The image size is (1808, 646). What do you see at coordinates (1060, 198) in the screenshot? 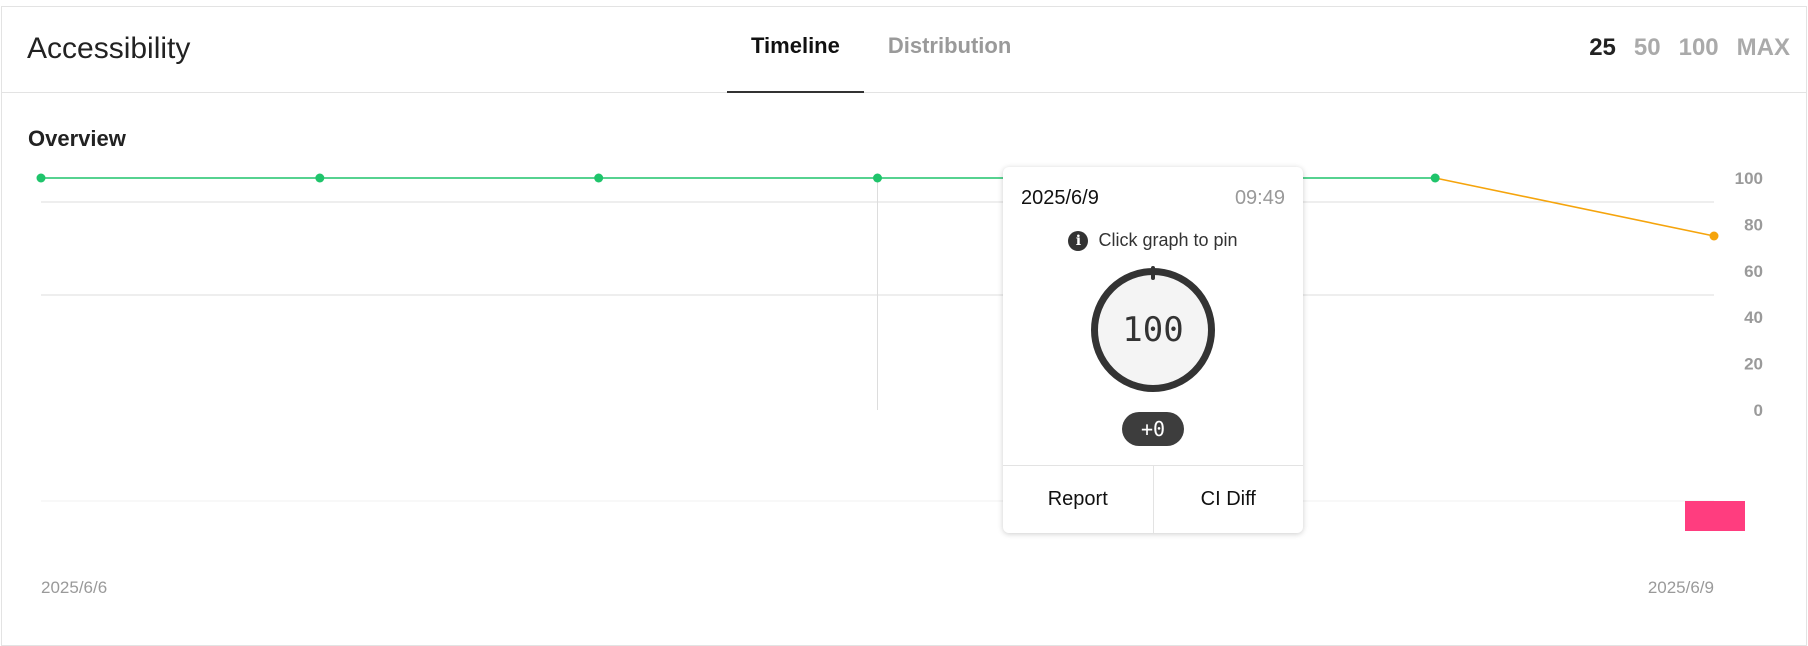
I see `tooltip-date: 2025/6/9` at bounding box center [1060, 198].